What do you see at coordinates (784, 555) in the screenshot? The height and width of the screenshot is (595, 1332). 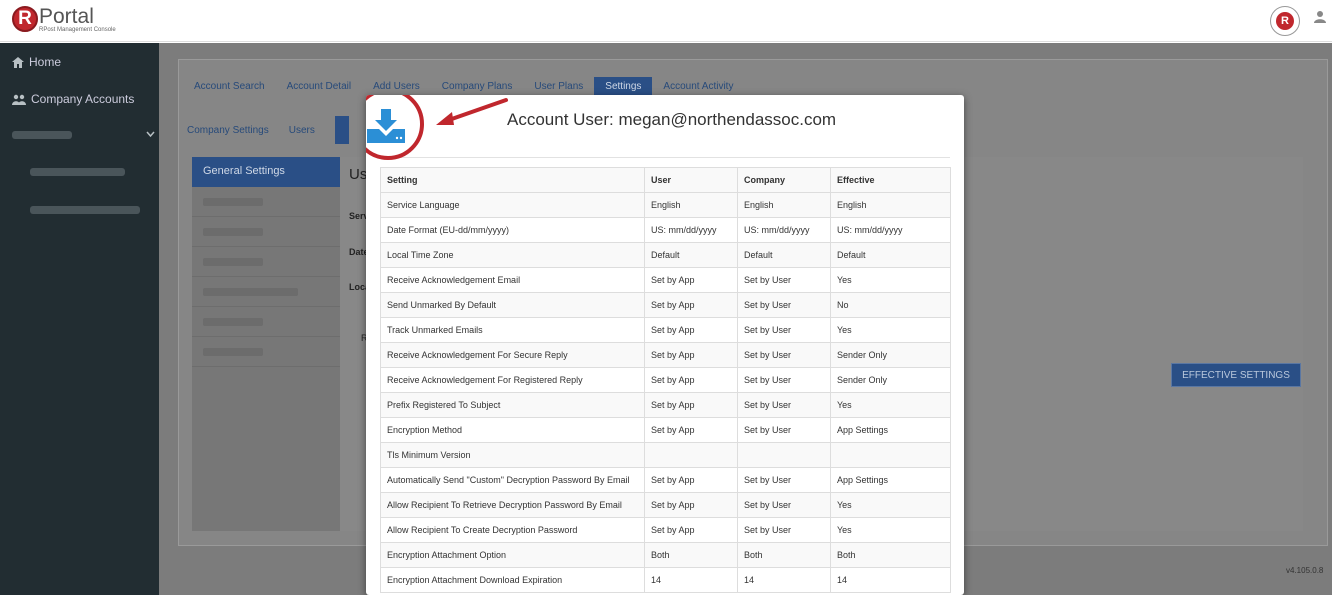 I see `cell-company: Both` at bounding box center [784, 555].